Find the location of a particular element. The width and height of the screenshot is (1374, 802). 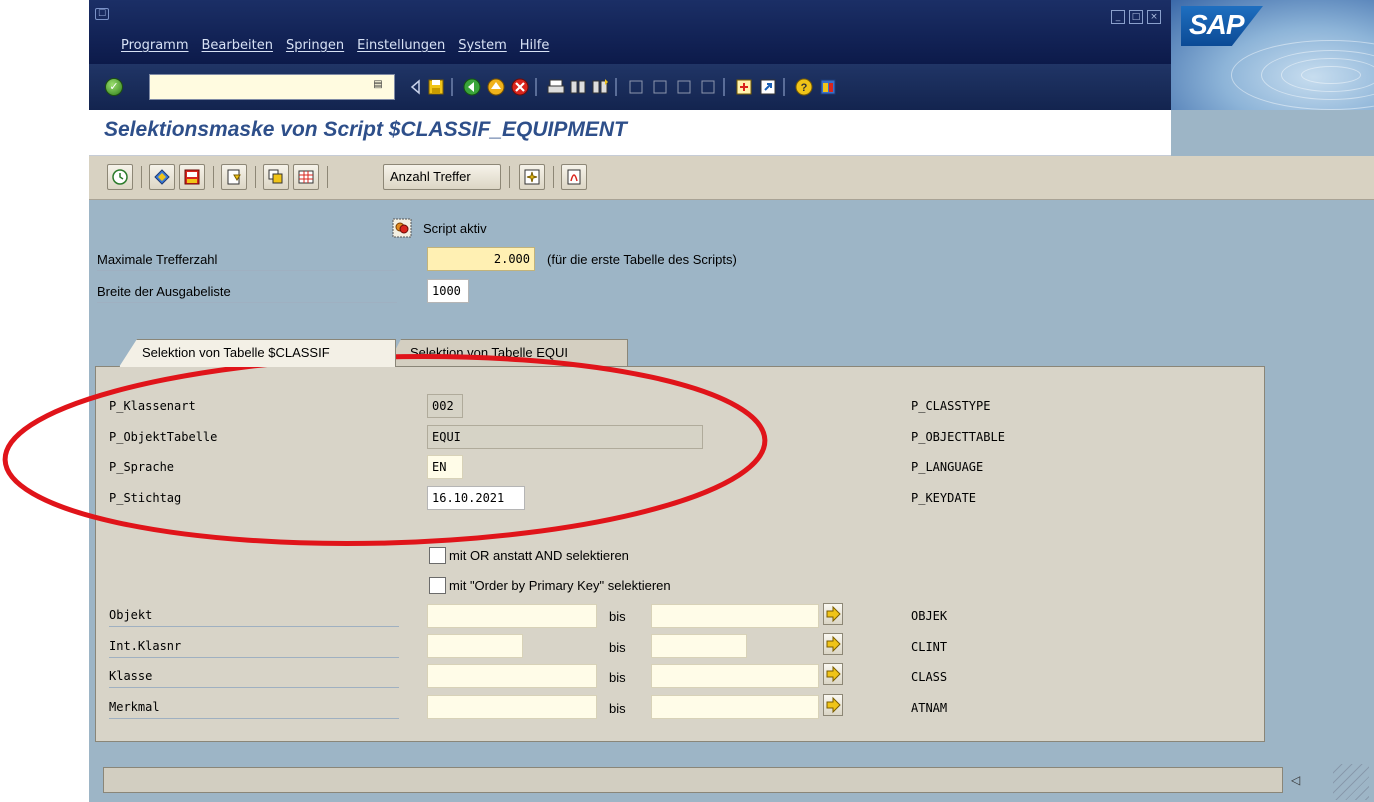

pdf-button is located at coordinates (574, 177).